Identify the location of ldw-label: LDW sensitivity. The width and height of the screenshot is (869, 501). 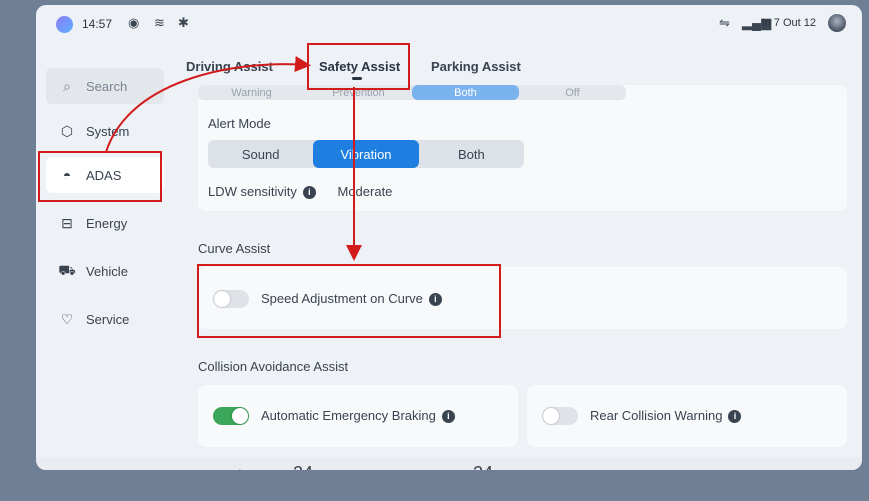
(252, 191).